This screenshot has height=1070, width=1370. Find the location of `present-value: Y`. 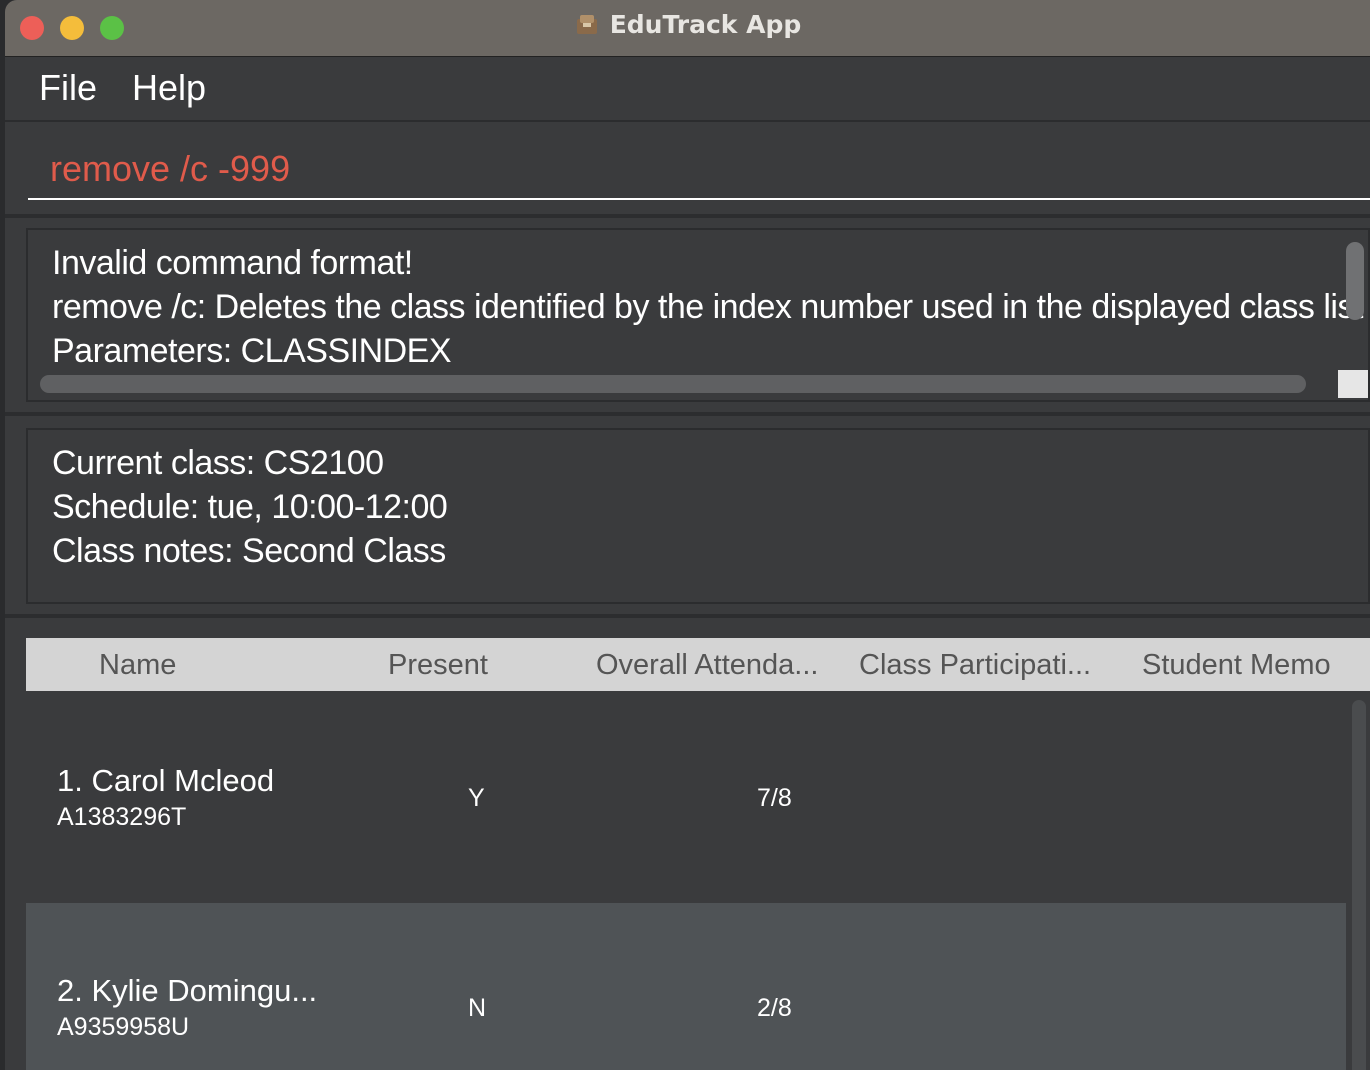

present-value: Y is located at coordinates (476, 798).